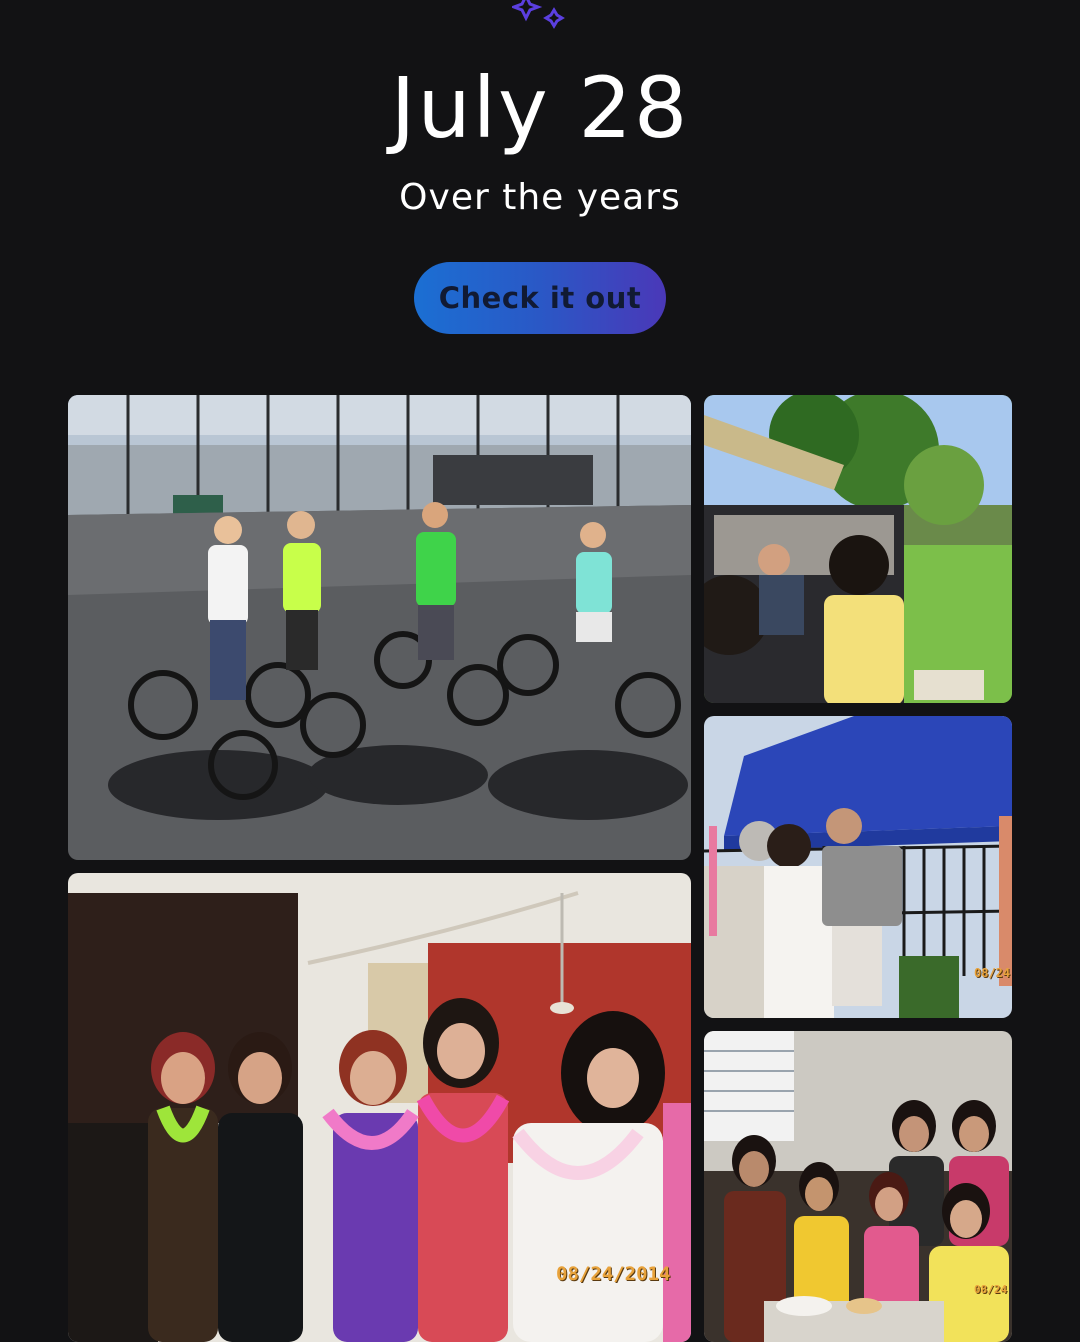  I want to click on garden-party-image, so click(858, 549).